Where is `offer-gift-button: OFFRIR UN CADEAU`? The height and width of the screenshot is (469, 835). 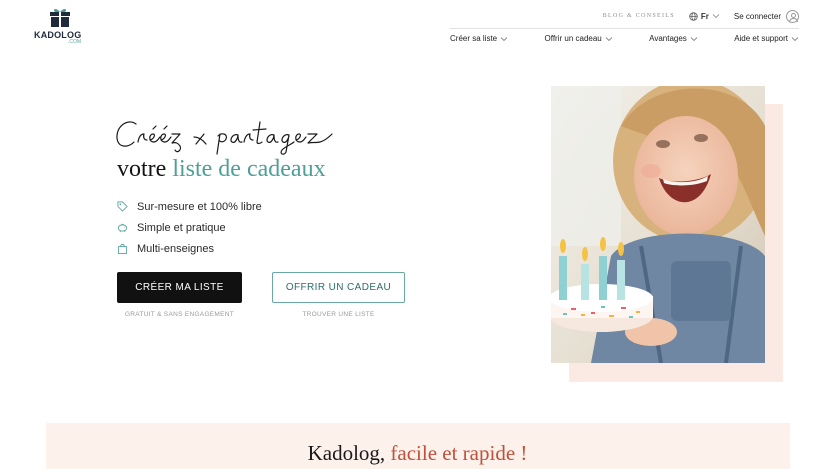
offer-gift-button: OFFRIR UN CADEAU is located at coordinates (338, 287).